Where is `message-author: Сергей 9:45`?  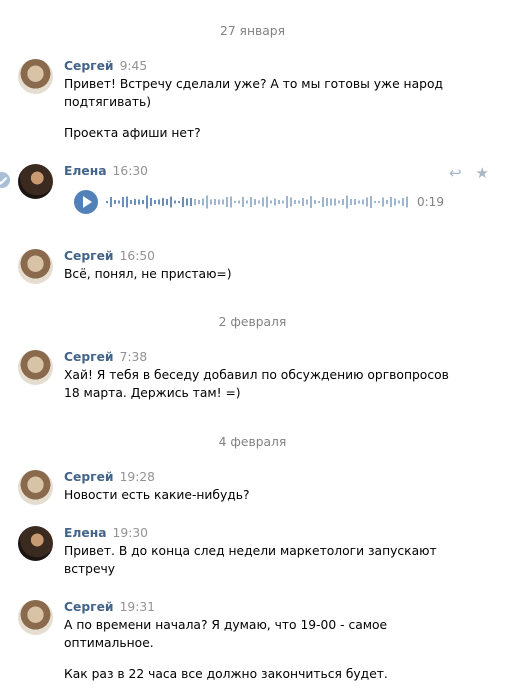 message-author: Сергей 9:45 is located at coordinates (105, 66).